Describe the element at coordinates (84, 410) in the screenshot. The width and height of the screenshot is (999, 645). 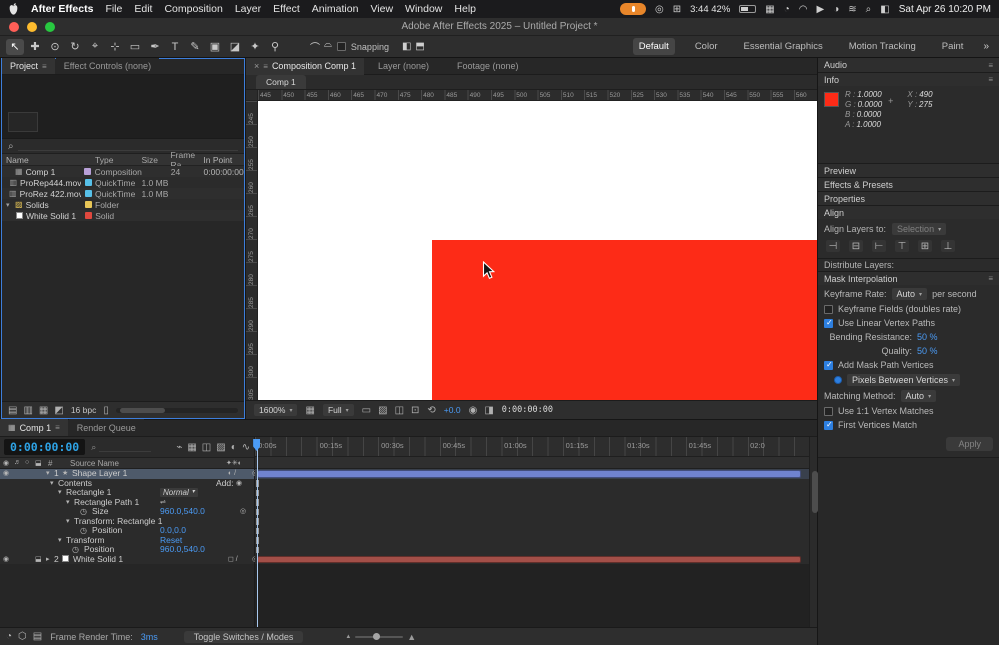
I see `color-depth-label: 16 bpc` at that location.